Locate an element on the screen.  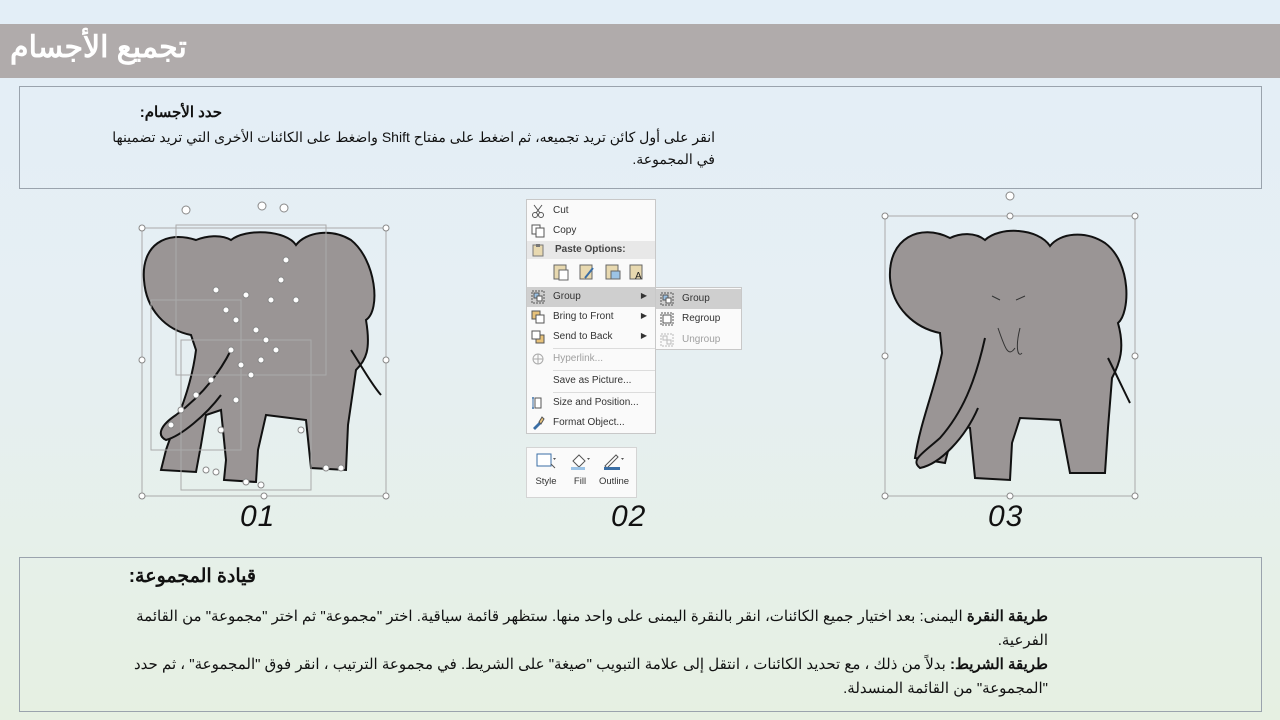
submenu-label-group: Group is located at coordinates (696, 298).